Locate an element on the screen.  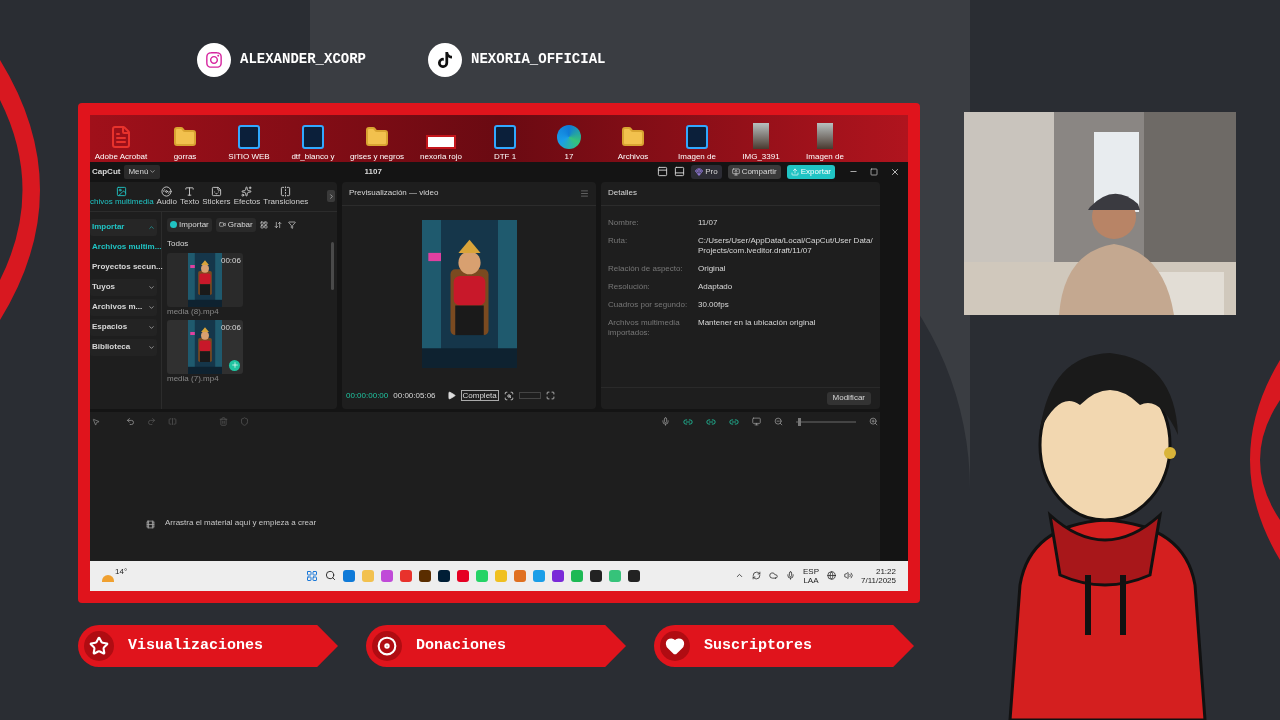
detail-value: 11/07 is located at coordinates (708, 222).